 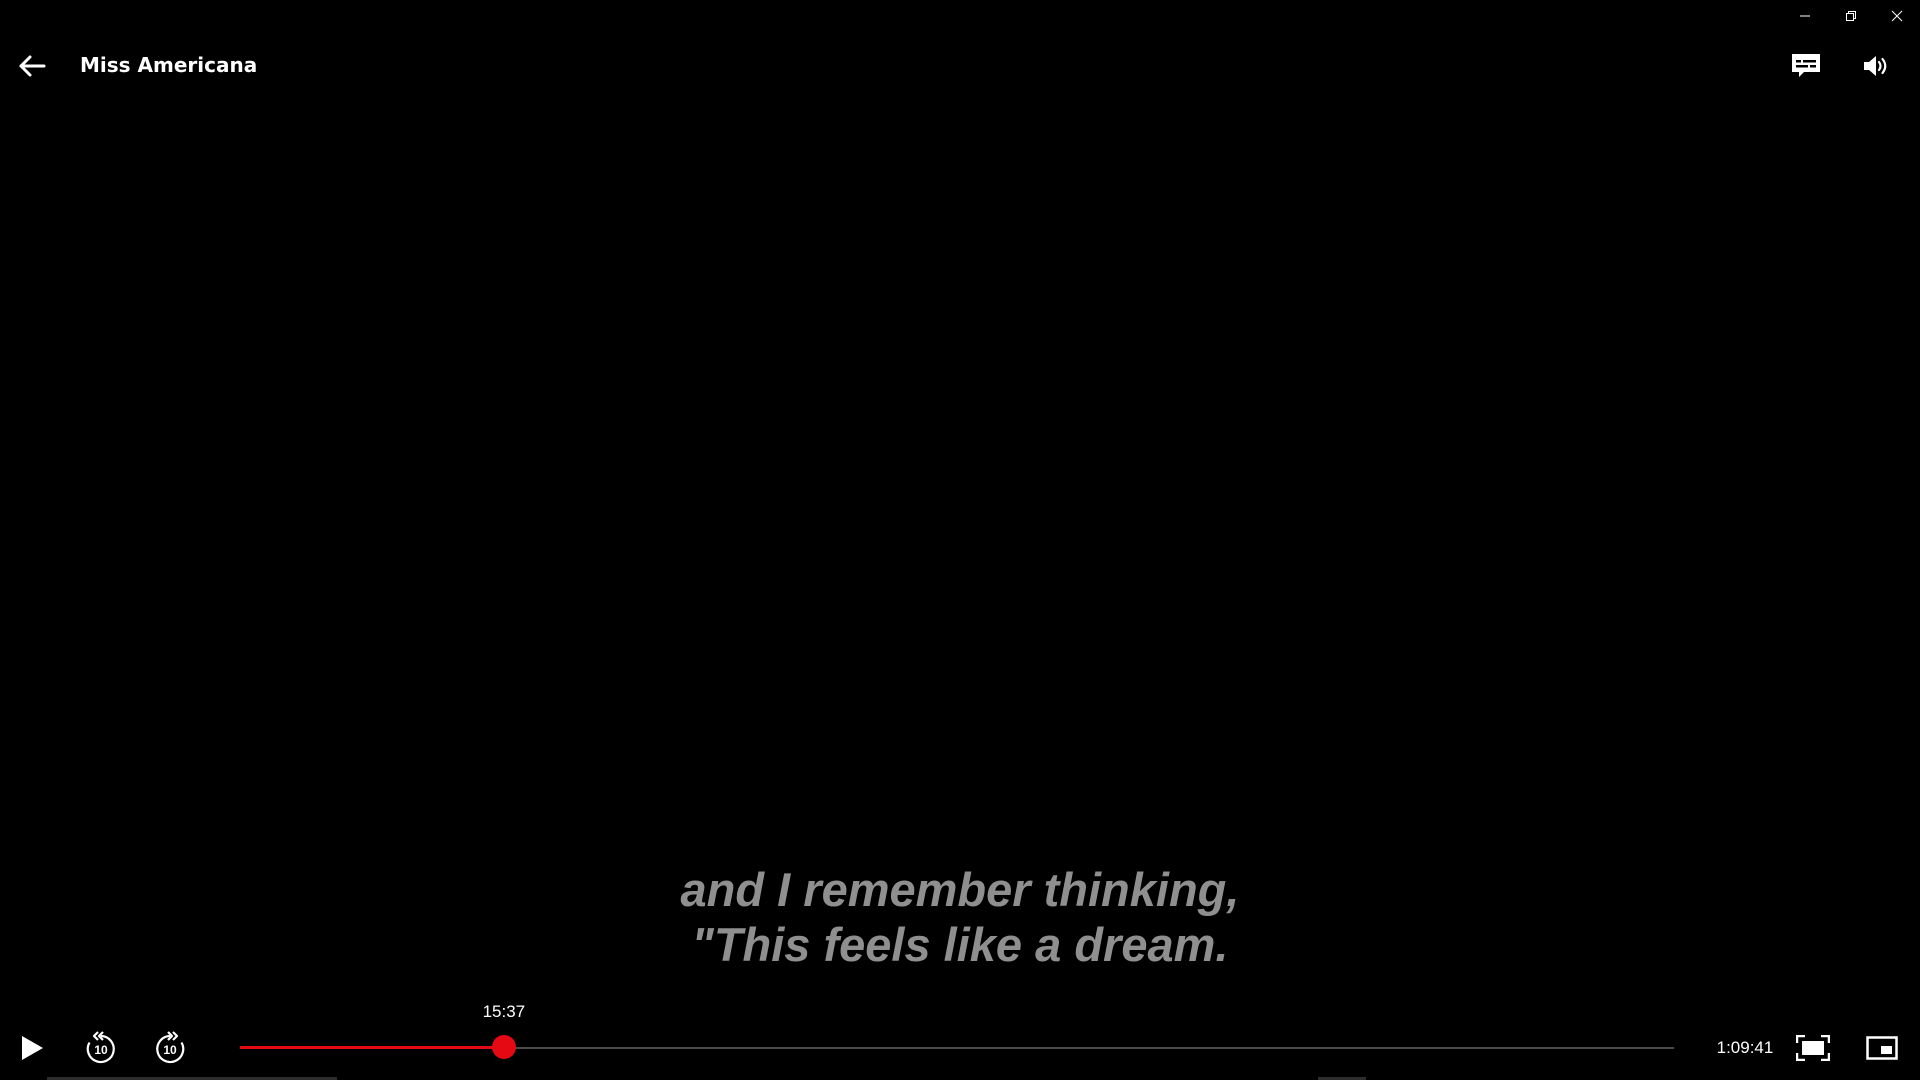 I want to click on forward-label: 10, so click(x=170, y=1050).